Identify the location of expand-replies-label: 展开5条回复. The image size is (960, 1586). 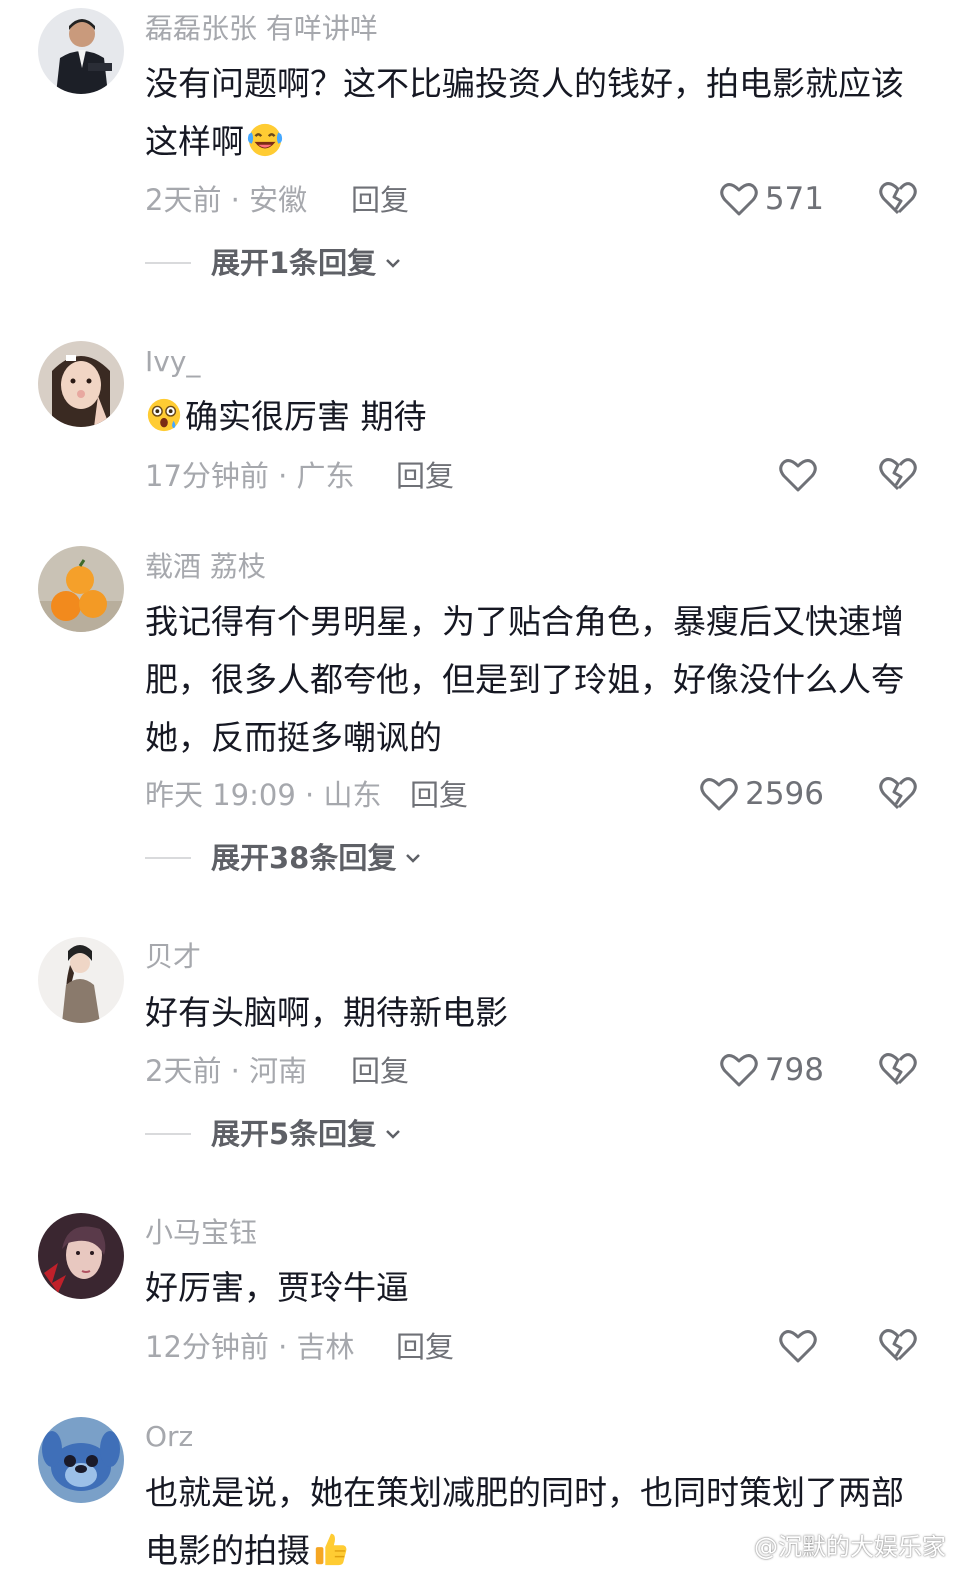
(294, 1134).